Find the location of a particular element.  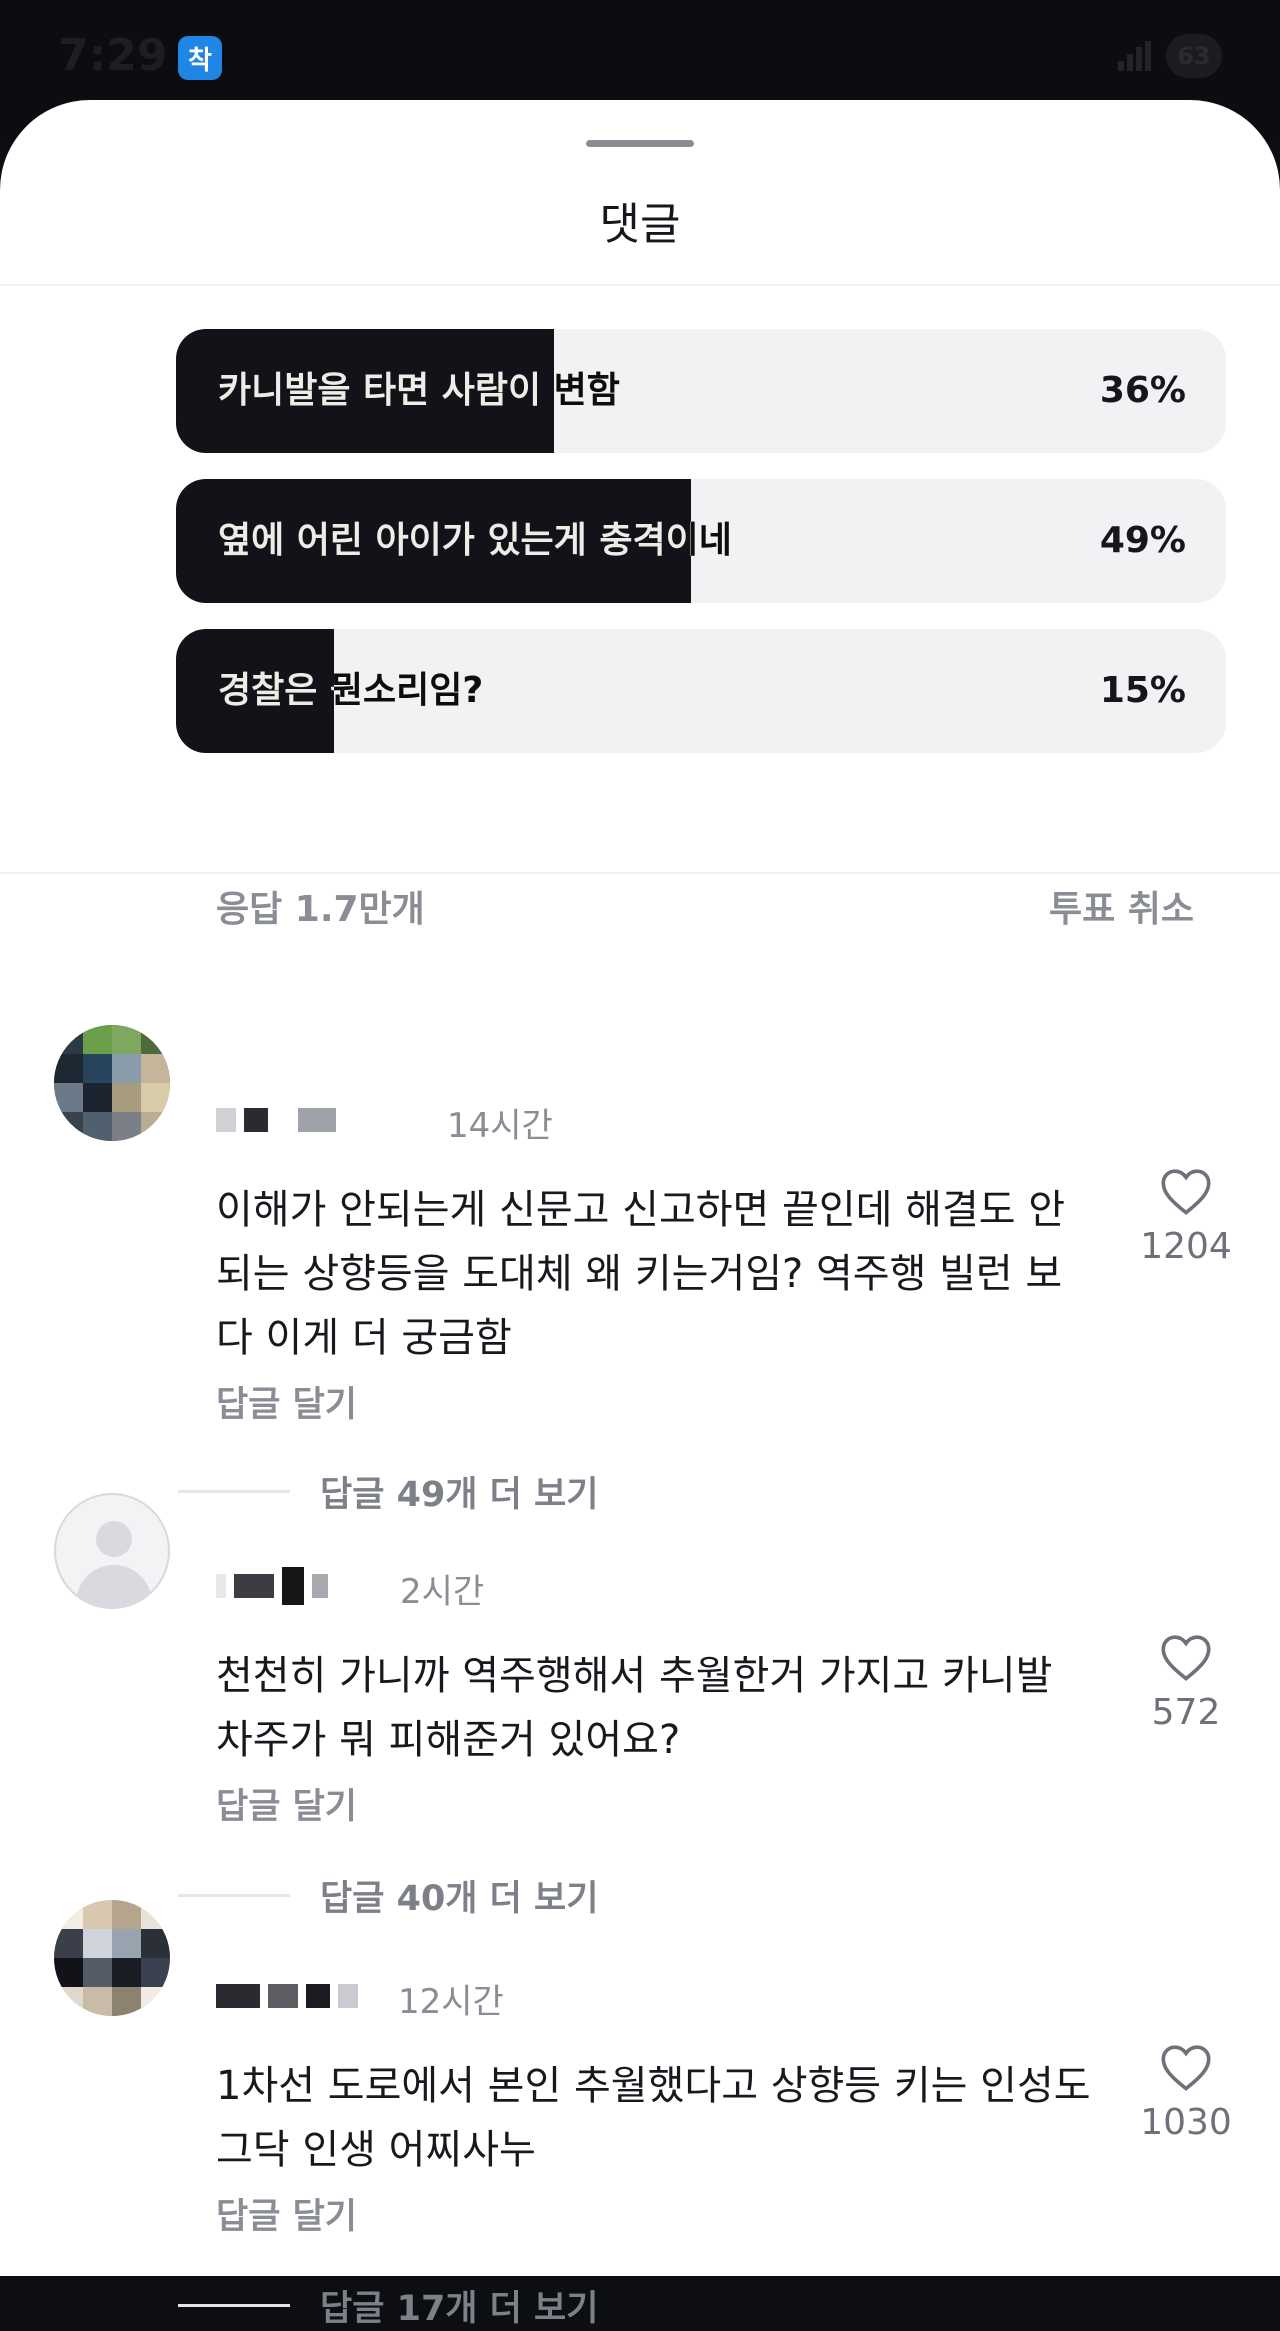

like-count: 572 is located at coordinates (1186, 1712).